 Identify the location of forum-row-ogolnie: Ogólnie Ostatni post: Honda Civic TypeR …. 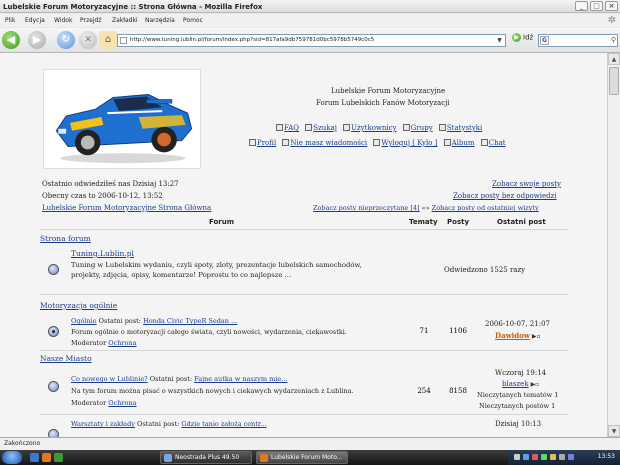
(154, 321).